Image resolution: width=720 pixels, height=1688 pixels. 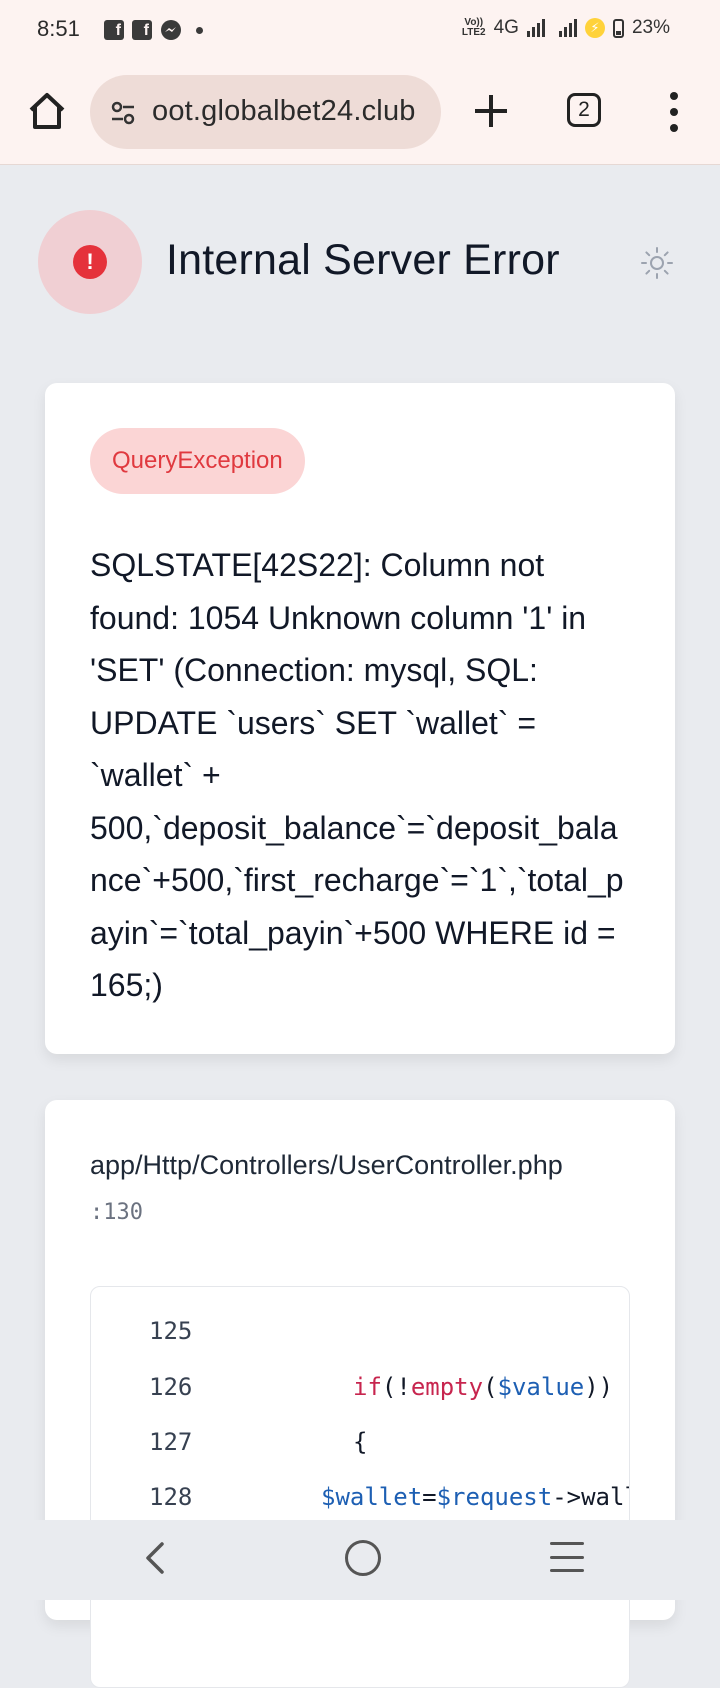 I want to click on tab-count: 2, so click(x=584, y=109).